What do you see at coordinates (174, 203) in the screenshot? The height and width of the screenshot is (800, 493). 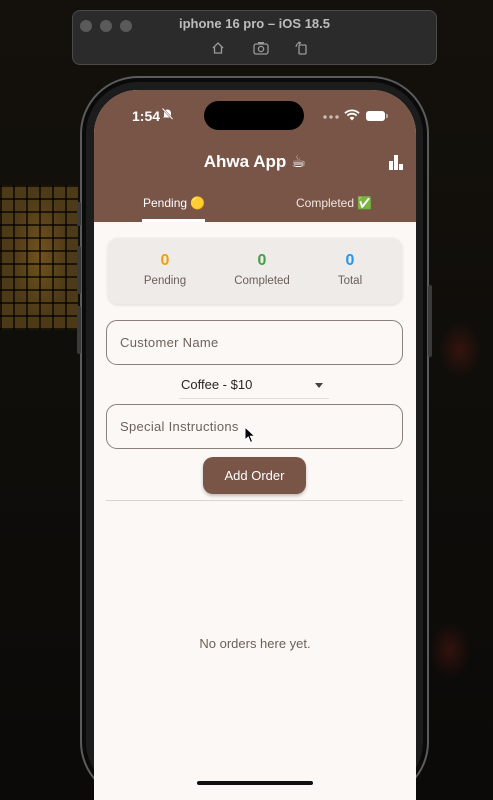 I see `tab-pending: Pending 🟡` at bounding box center [174, 203].